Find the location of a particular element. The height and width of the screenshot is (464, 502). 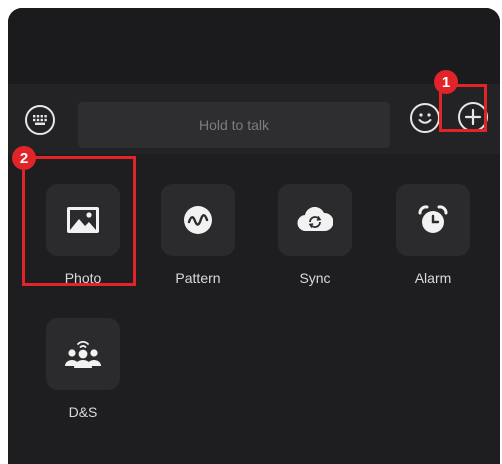

feature-ds-icon-box is located at coordinates (83, 354).